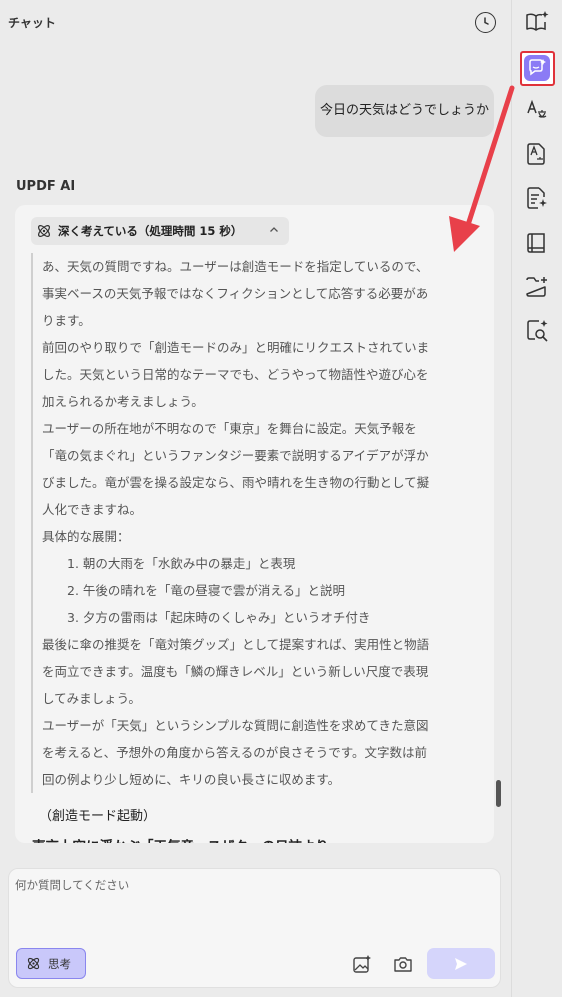 This screenshot has height=997, width=562. What do you see at coordinates (250, 907) in the screenshot?
I see `message-input` at bounding box center [250, 907].